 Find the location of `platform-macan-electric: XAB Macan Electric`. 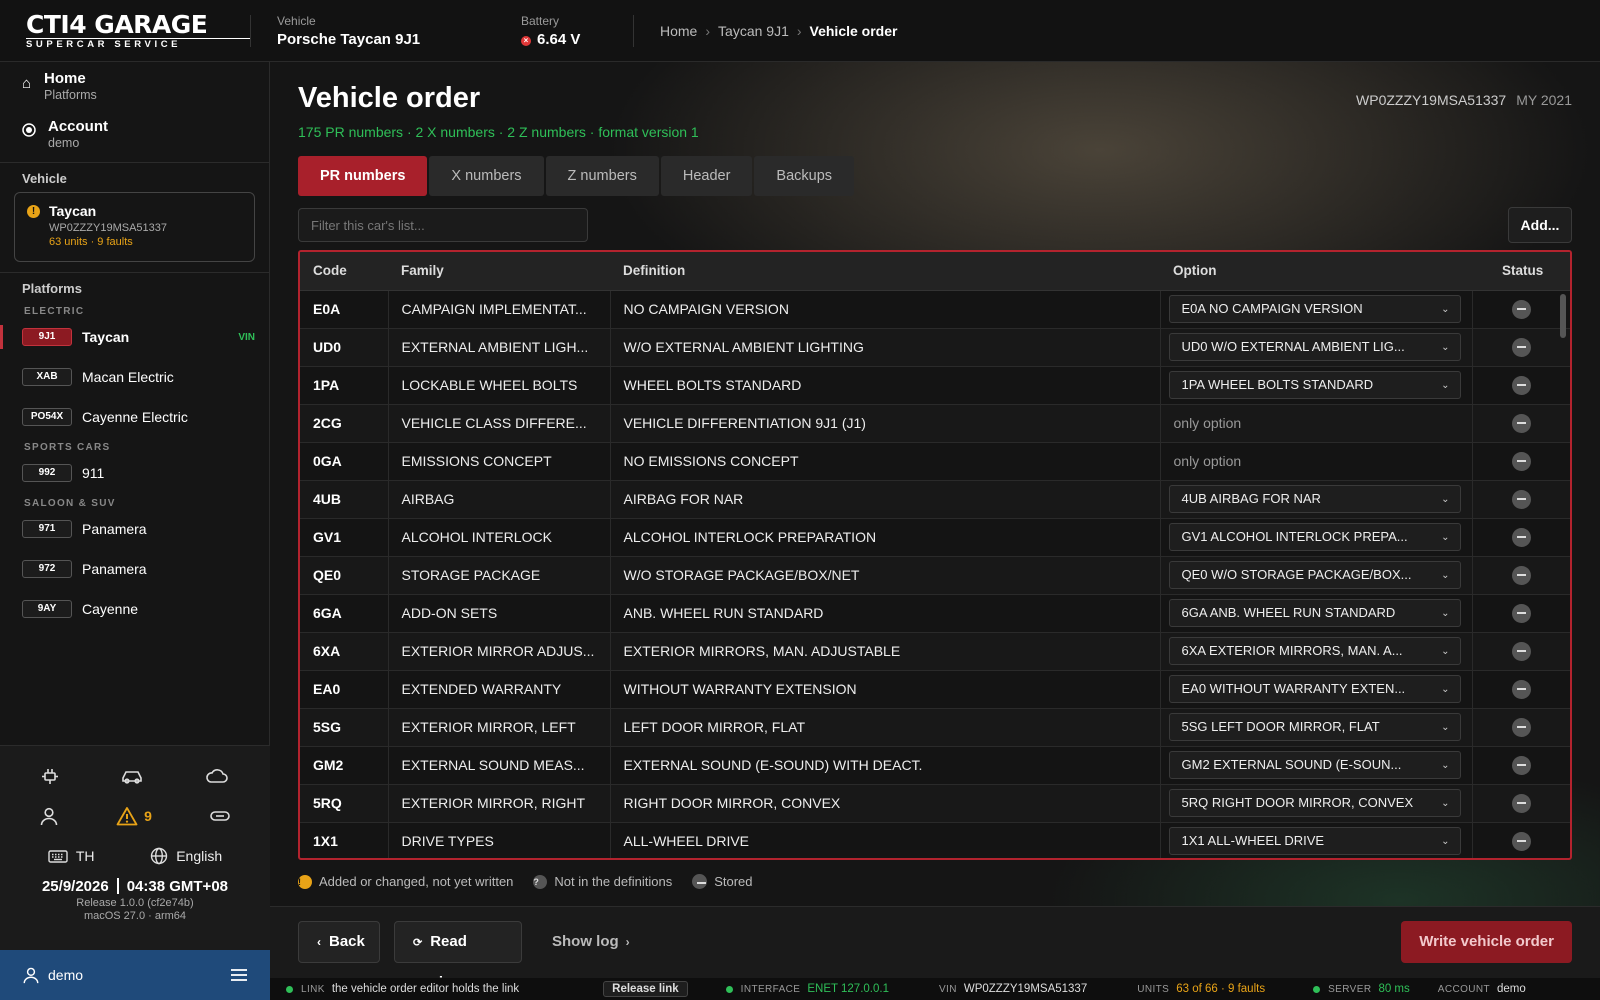

platform-macan-electric: XAB Macan Electric is located at coordinates (134, 377).